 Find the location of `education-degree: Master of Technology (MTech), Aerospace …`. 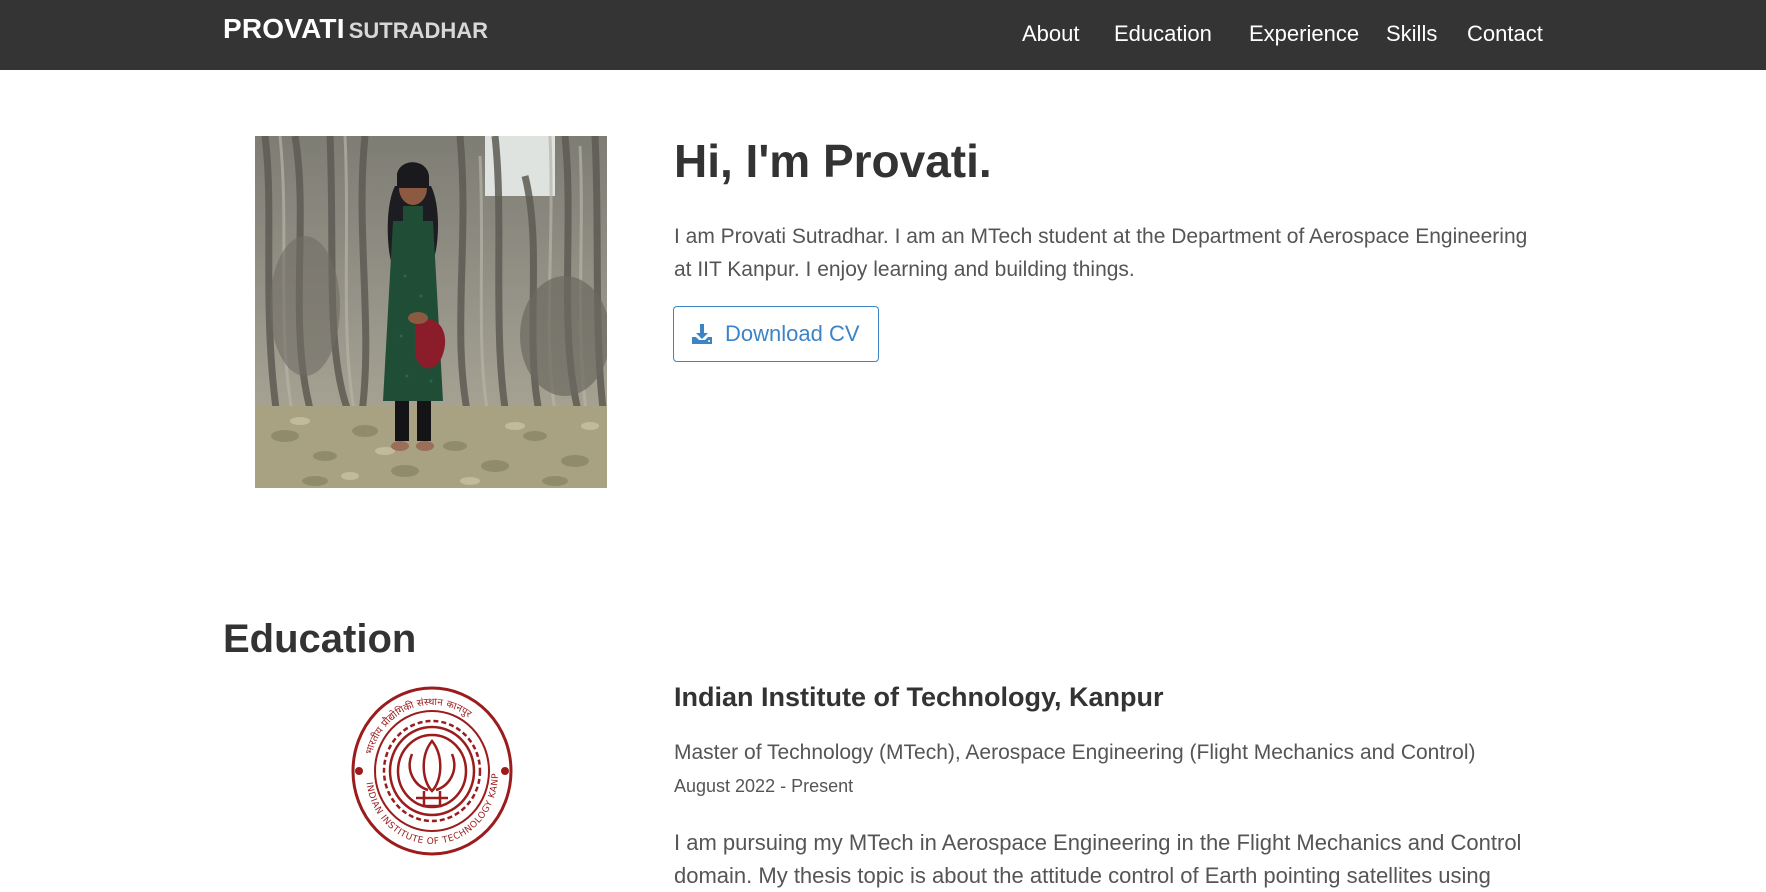

education-degree: Master of Technology (MTech), Aerospace … is located at coordinates (1075, 752).